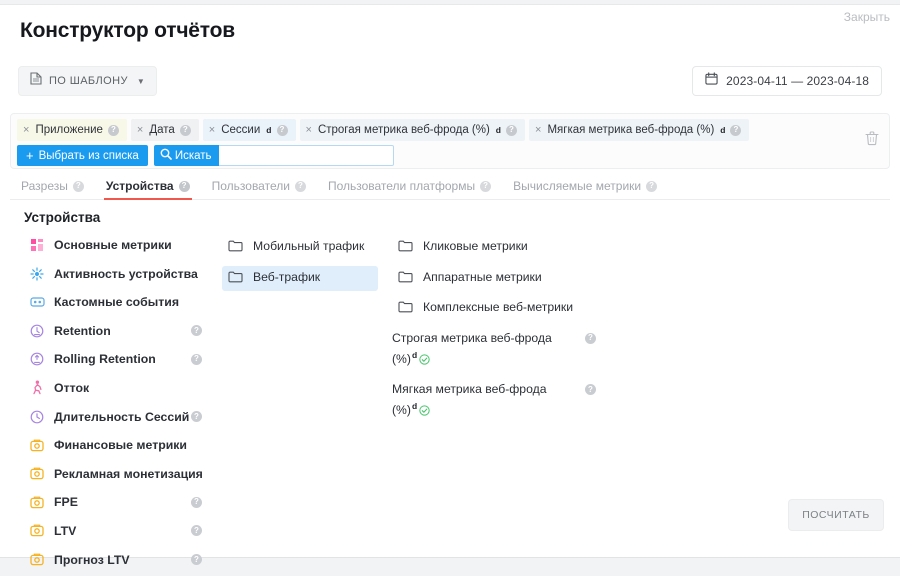 This screenshot has height=576, width=900. I want to click on tab-вычисляемые-метрики: Вычисляемые метрики?, so click(585, 186).